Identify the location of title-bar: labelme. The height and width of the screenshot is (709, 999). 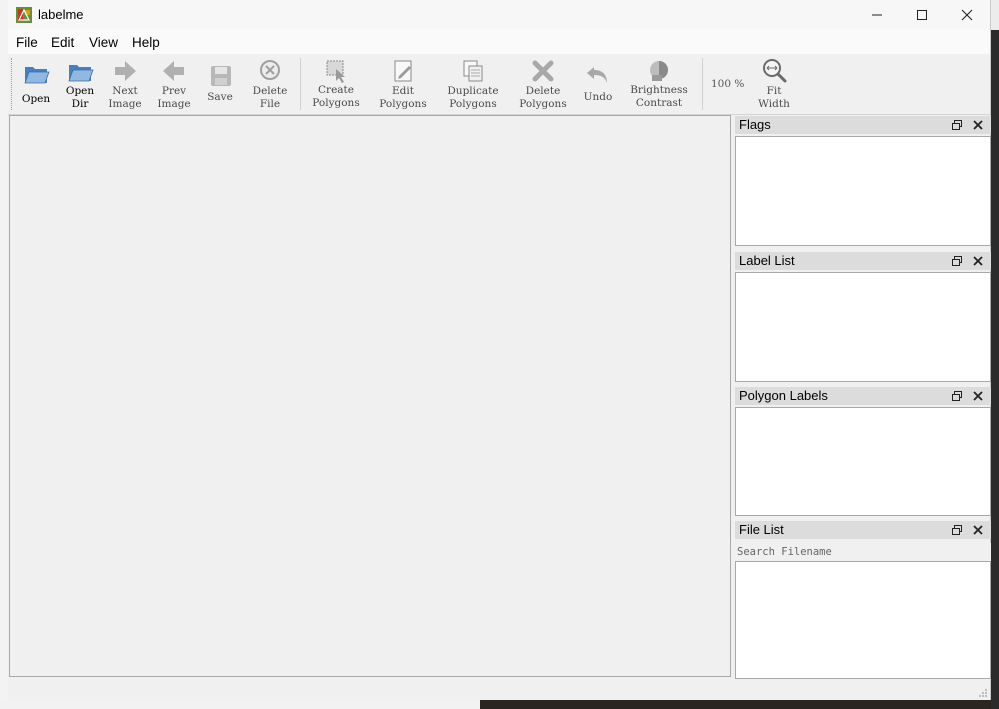
(499, 15).